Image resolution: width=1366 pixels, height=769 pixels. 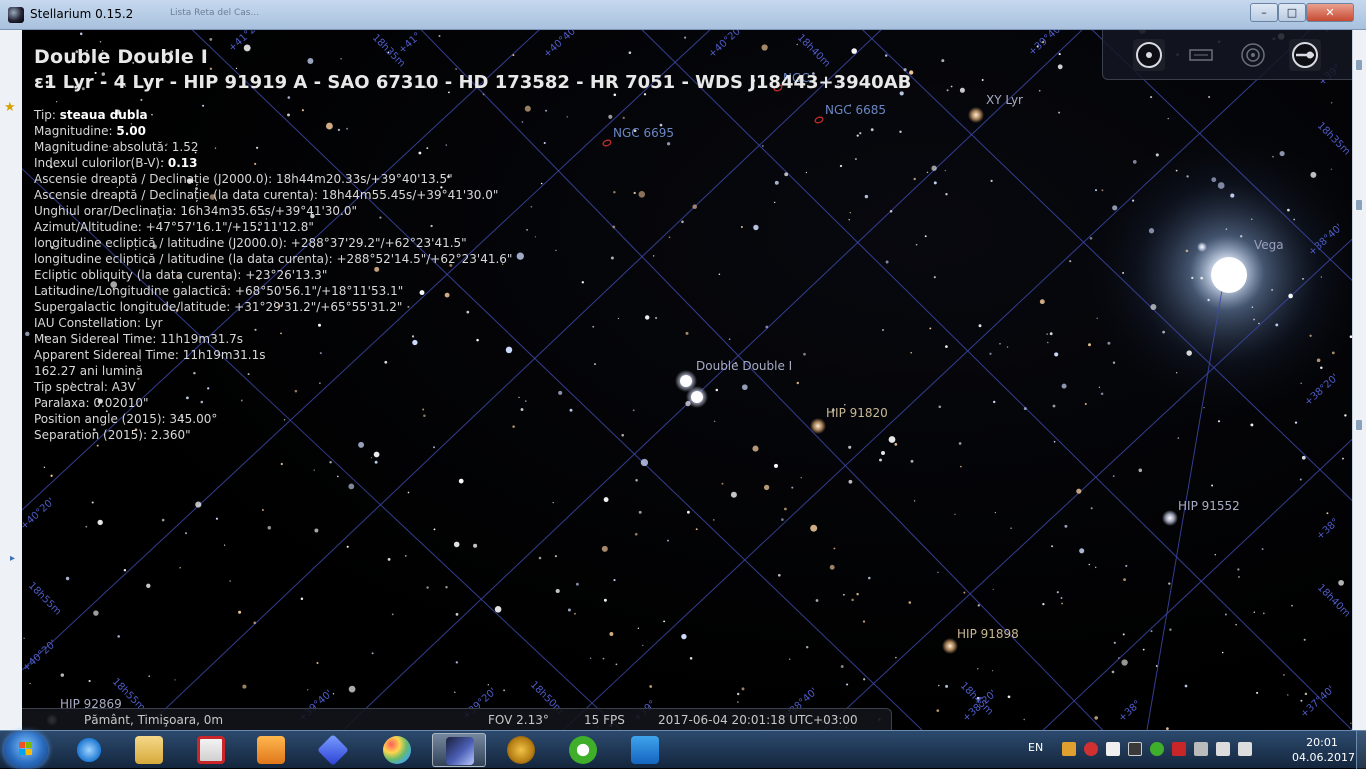 What do you see at coordinates (1170, 518) in the screenshot?
I see `hip-91552-star` at bounding box center [1170, 518].